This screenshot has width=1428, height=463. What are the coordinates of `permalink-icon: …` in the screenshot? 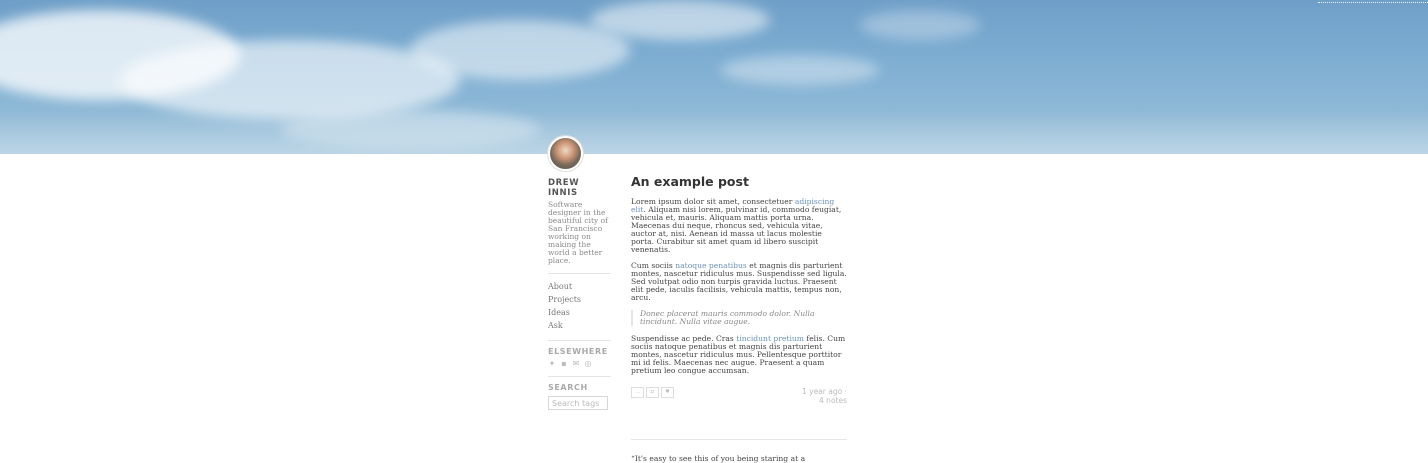 It's located at (637, 392).